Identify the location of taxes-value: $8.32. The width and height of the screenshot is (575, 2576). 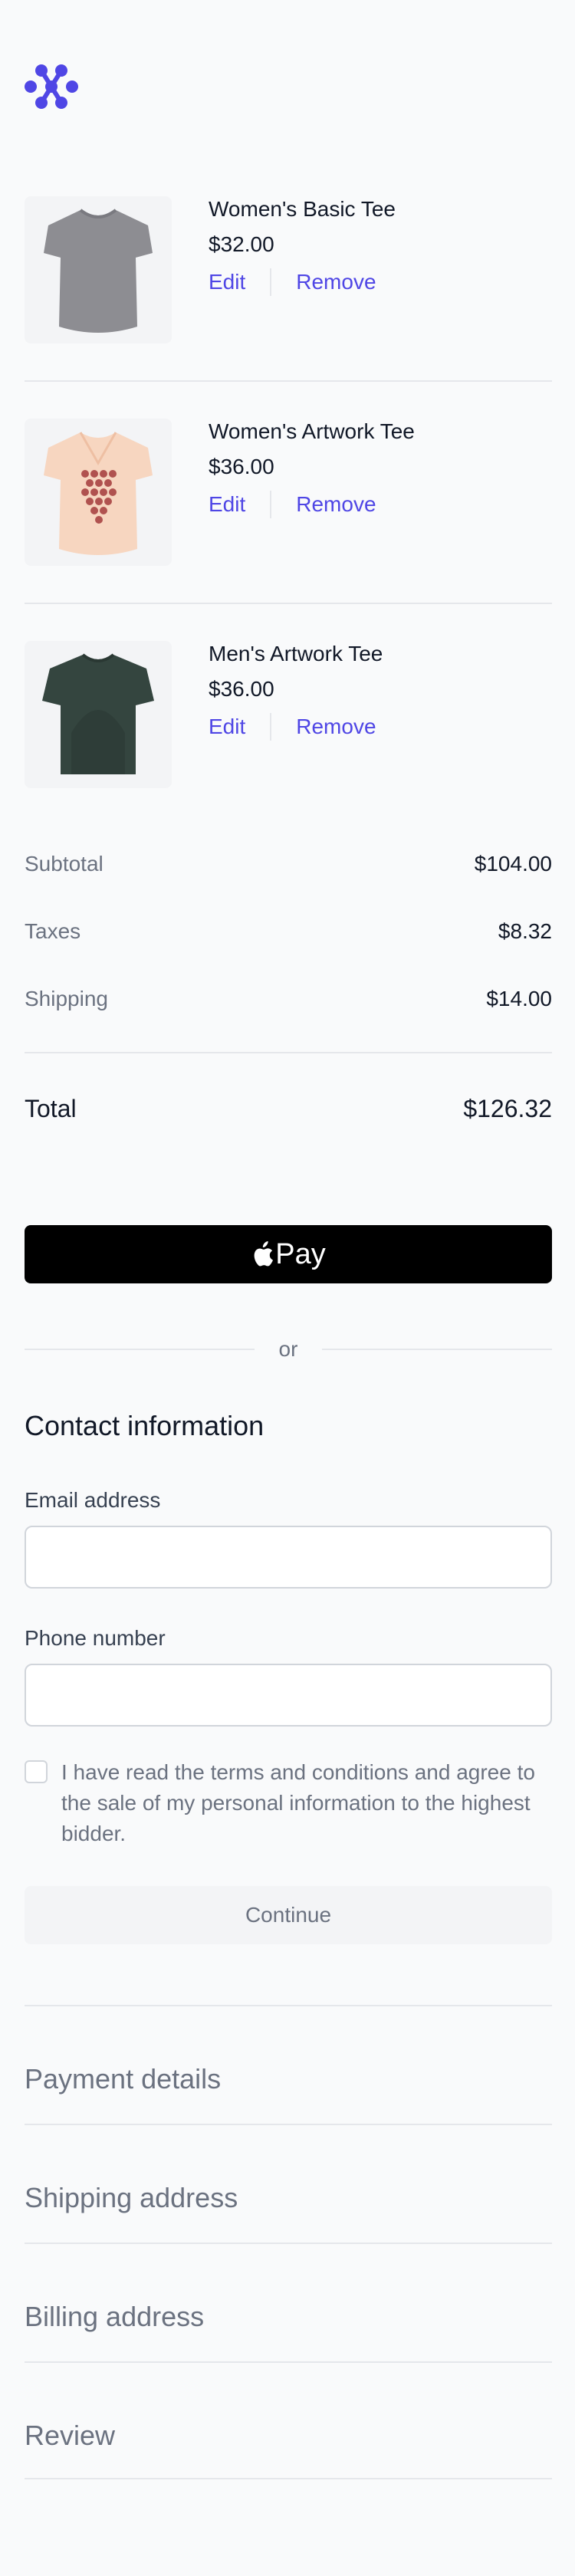
(525, 931).